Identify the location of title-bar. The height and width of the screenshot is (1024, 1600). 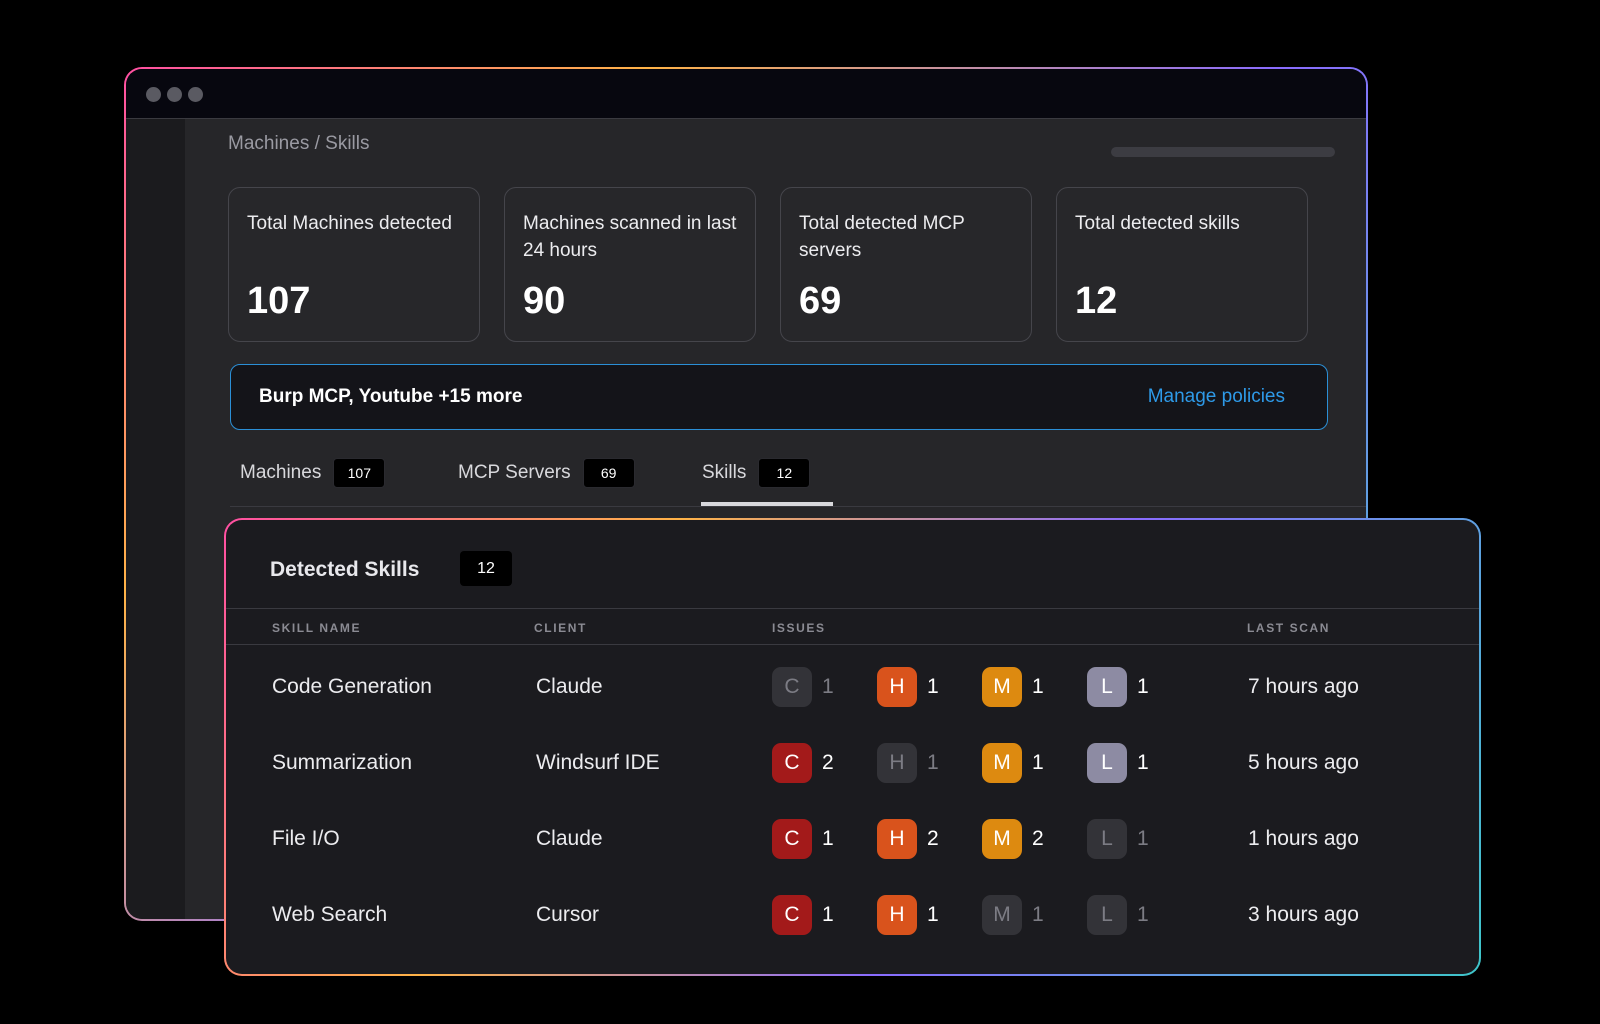
(746, 94).